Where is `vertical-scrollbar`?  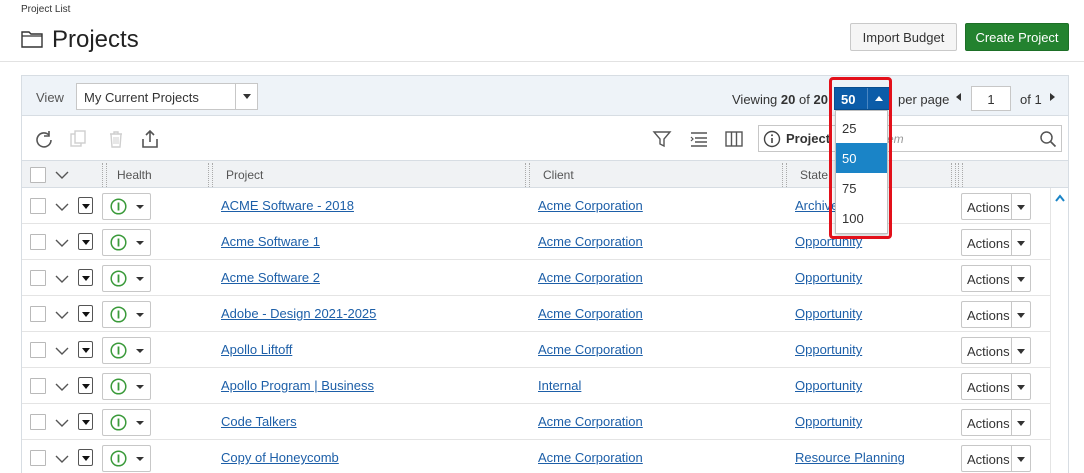 vertical-scrollbar is located at coordinates (1059, 330).